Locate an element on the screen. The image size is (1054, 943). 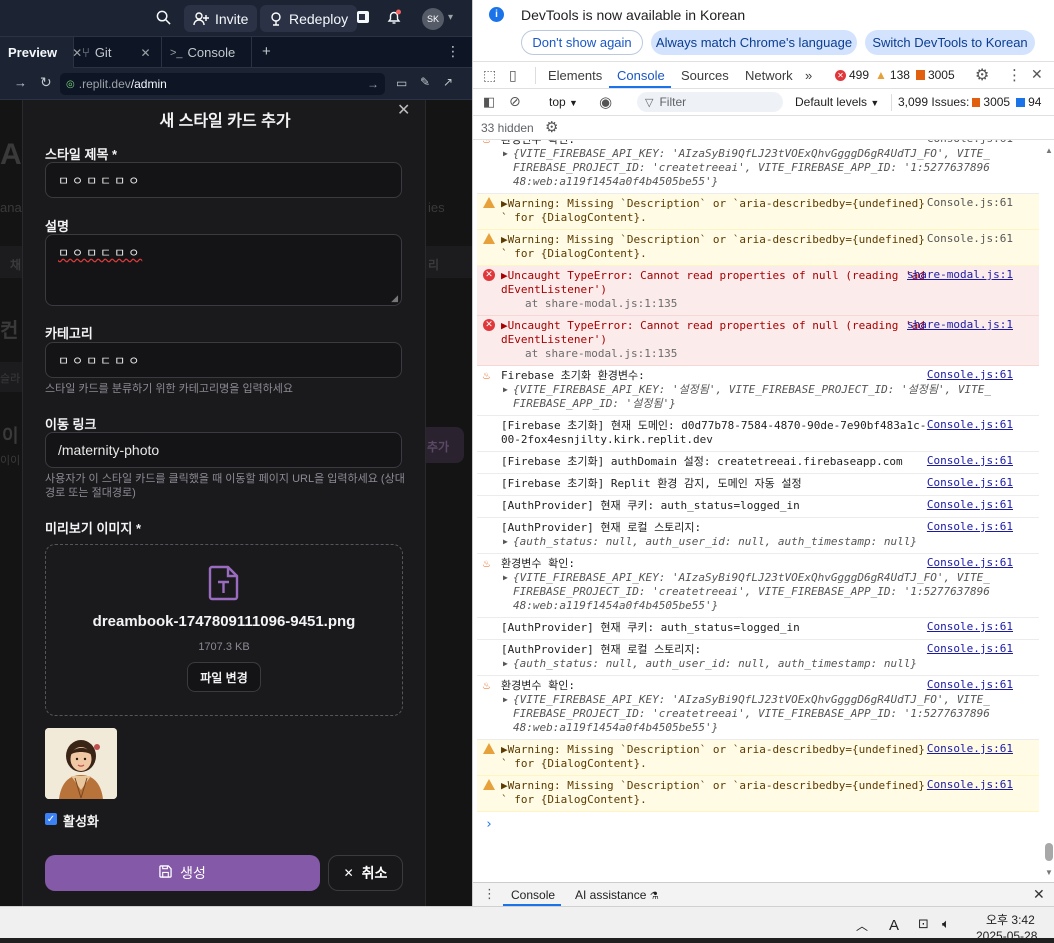
tab-network: Network is located at coordinates (769, 75).